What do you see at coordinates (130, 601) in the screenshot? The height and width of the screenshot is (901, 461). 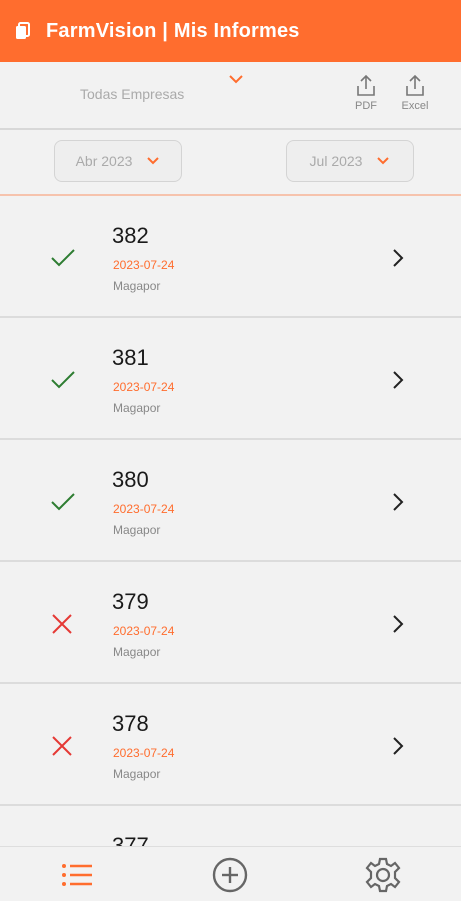 I see `report-number: 379` at bounding box center [130, 601].